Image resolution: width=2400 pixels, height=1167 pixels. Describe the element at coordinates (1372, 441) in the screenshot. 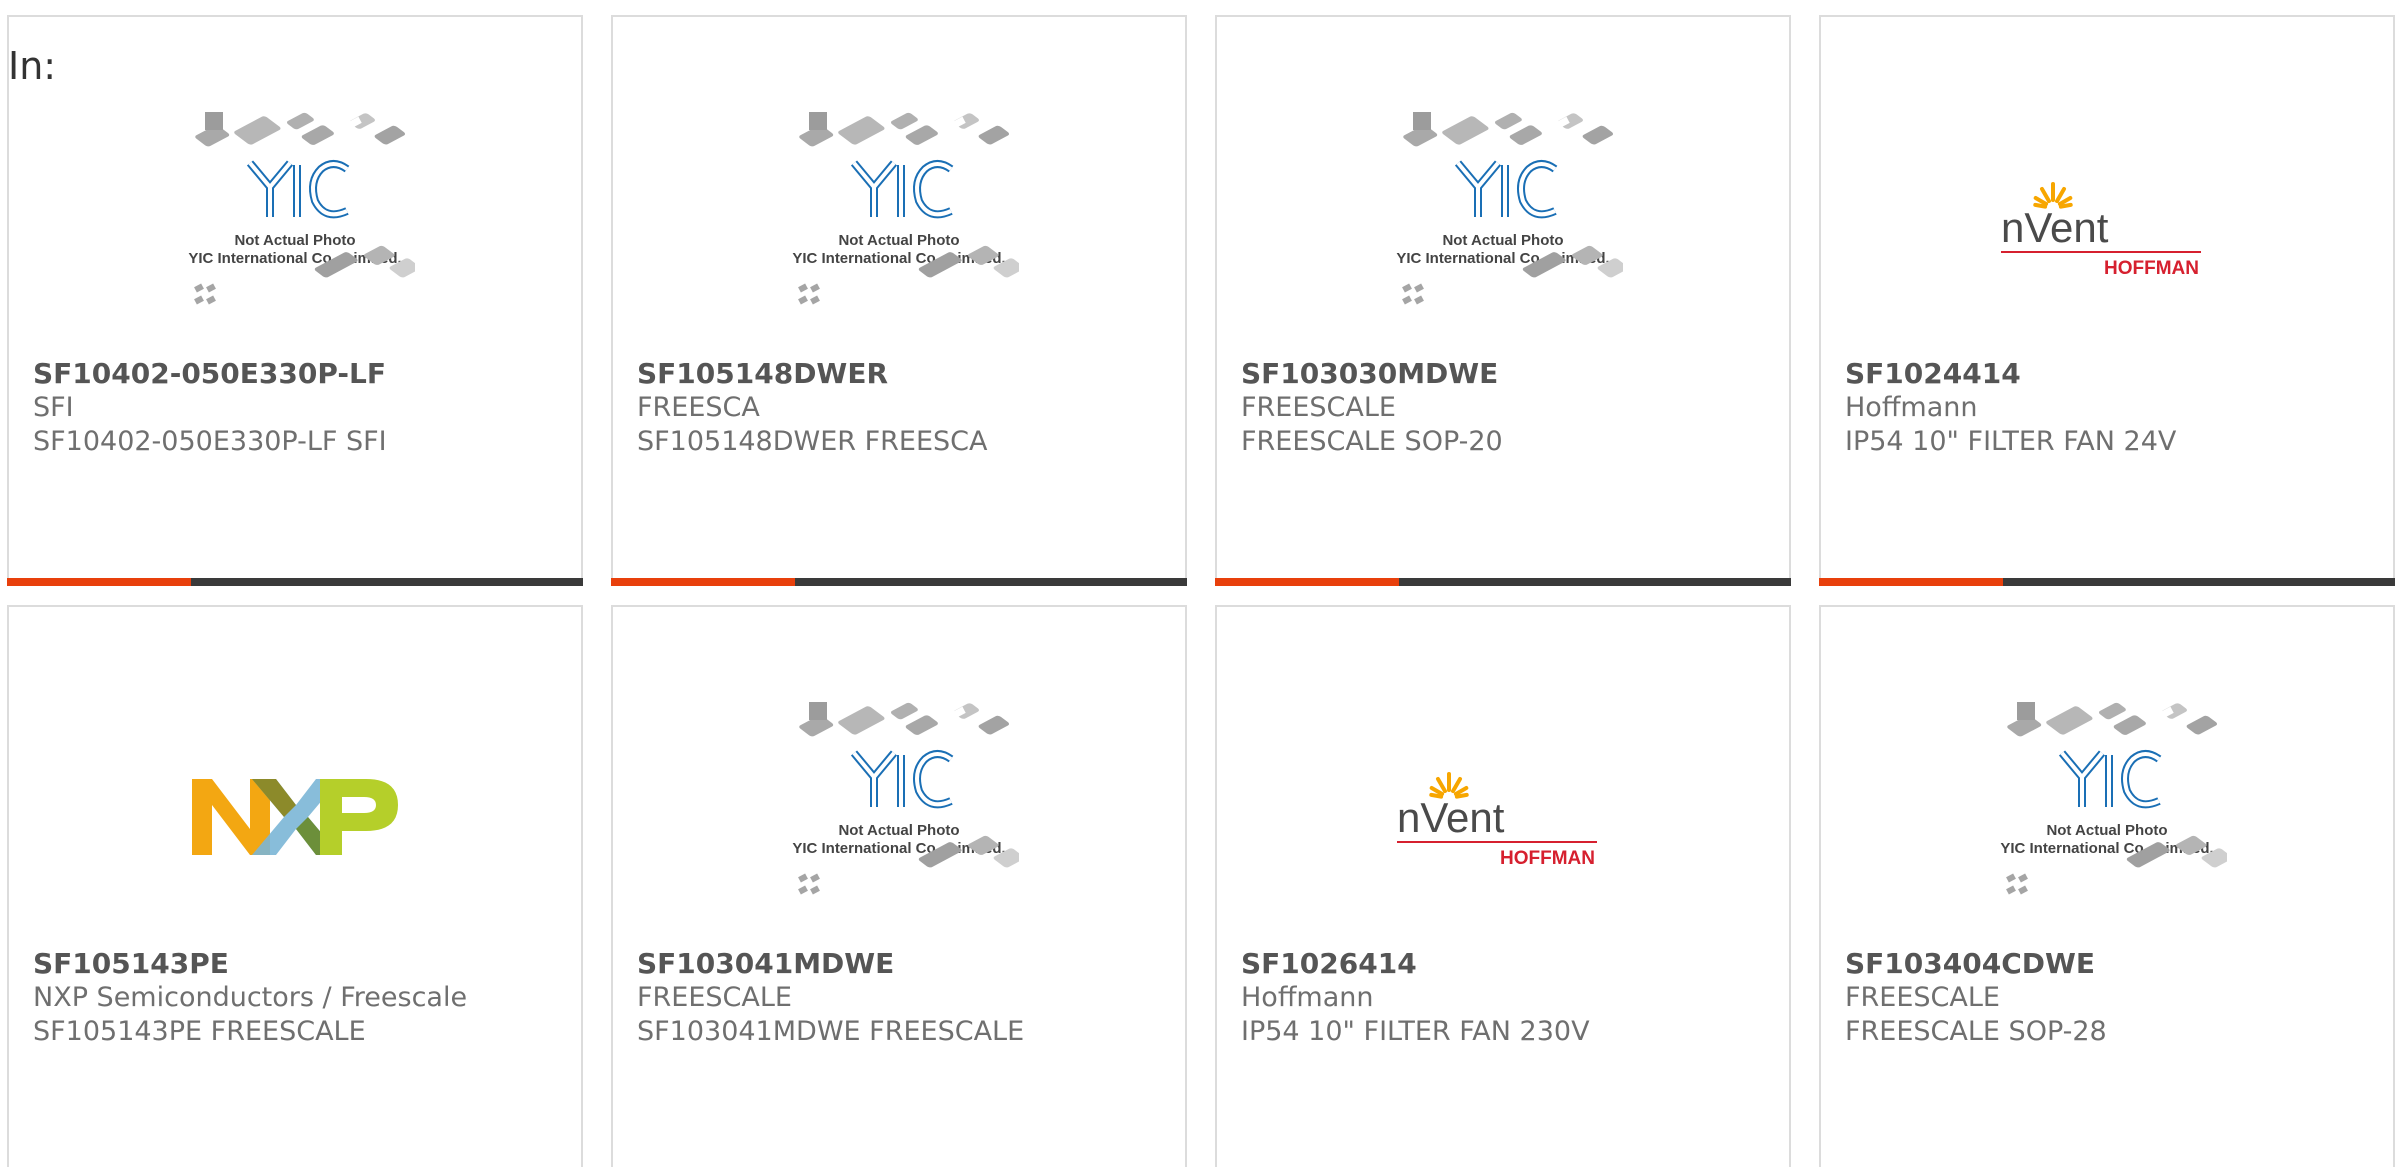

I see `description: FREESCALE SOP-20` at that location.